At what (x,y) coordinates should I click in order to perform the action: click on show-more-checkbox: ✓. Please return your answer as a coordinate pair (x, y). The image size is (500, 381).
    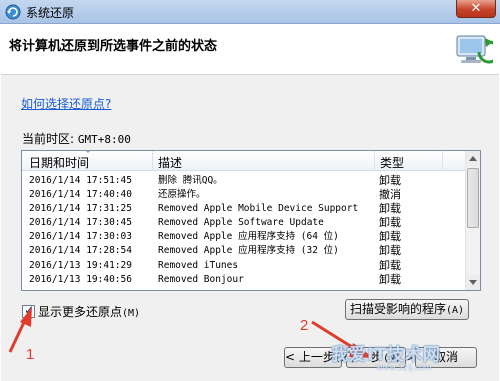
    Looking at the image, I should click on (28, 310).